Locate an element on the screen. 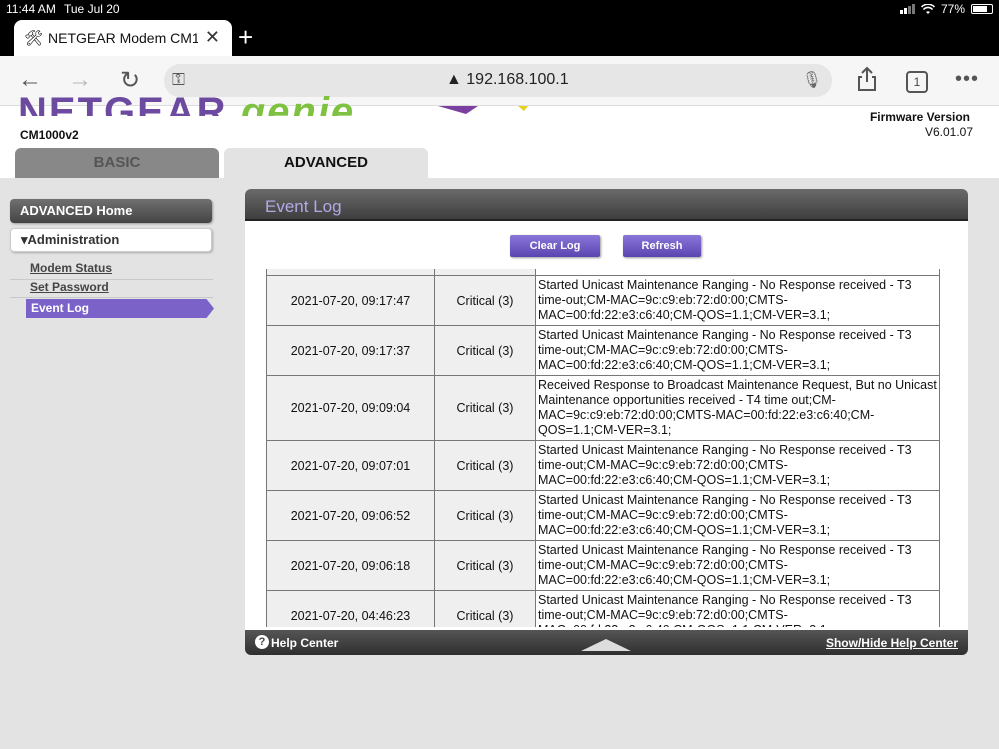 Image resolution: width=999 pixels, height=749 pixels. panel-title: Event Log is located at coordinates (303, 206).